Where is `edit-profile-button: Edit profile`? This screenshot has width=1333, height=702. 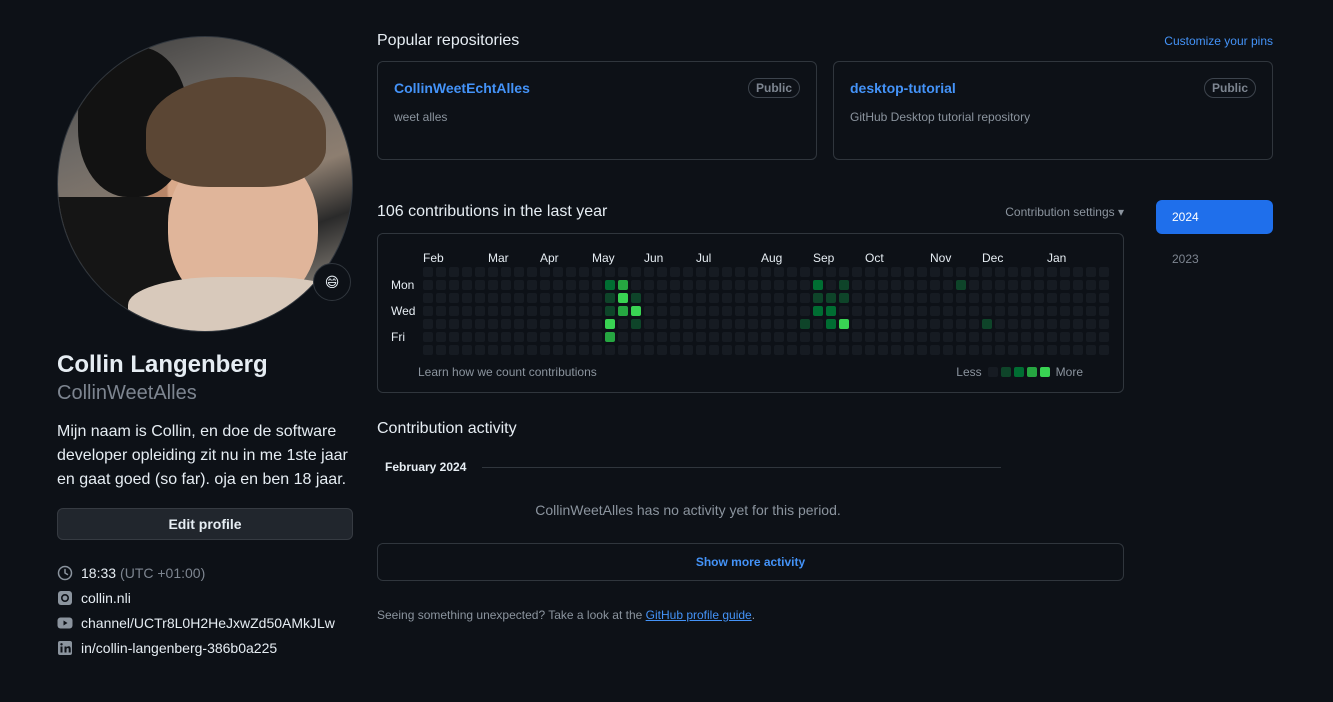 edit-profile-button: Edit profile is located at coordinates (205, 524).